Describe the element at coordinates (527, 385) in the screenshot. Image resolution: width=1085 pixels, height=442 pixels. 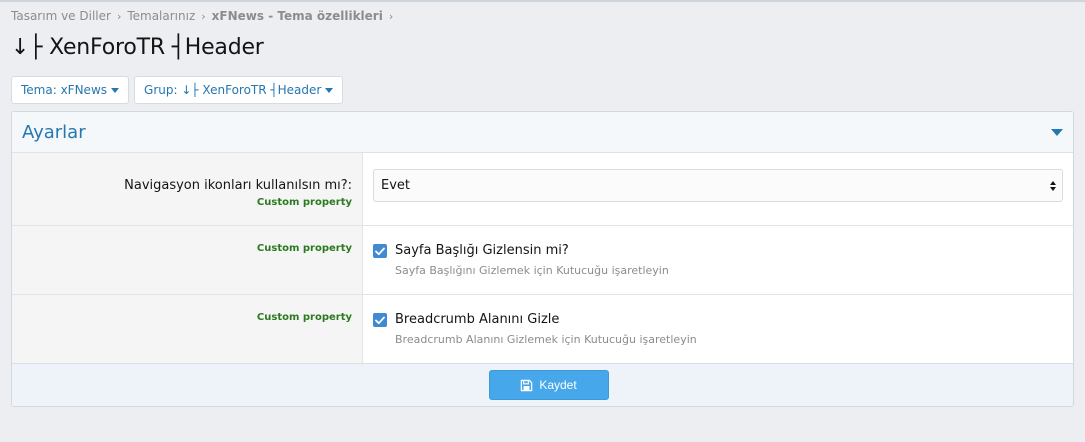
I see `save-disk-icon` at that location.